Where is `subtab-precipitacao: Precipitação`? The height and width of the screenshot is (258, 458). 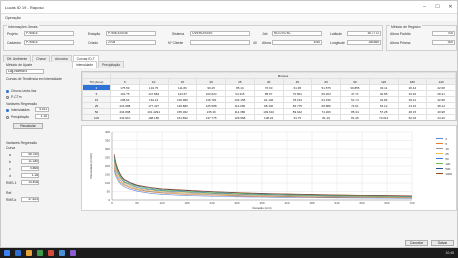
subtab-precipitacao: Precipitação is located at coordinates (111, 64).